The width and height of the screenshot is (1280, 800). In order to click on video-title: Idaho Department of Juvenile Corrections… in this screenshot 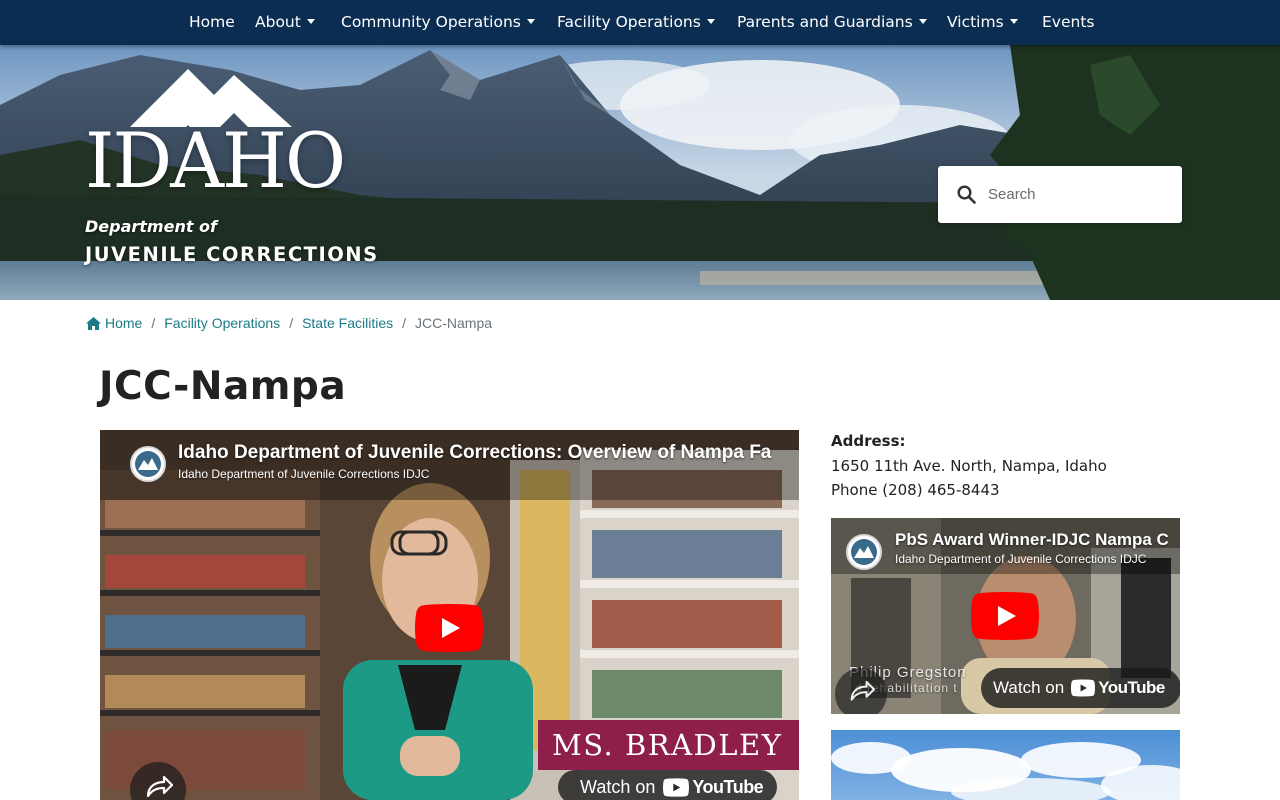, I will do `click(474, 453)`.